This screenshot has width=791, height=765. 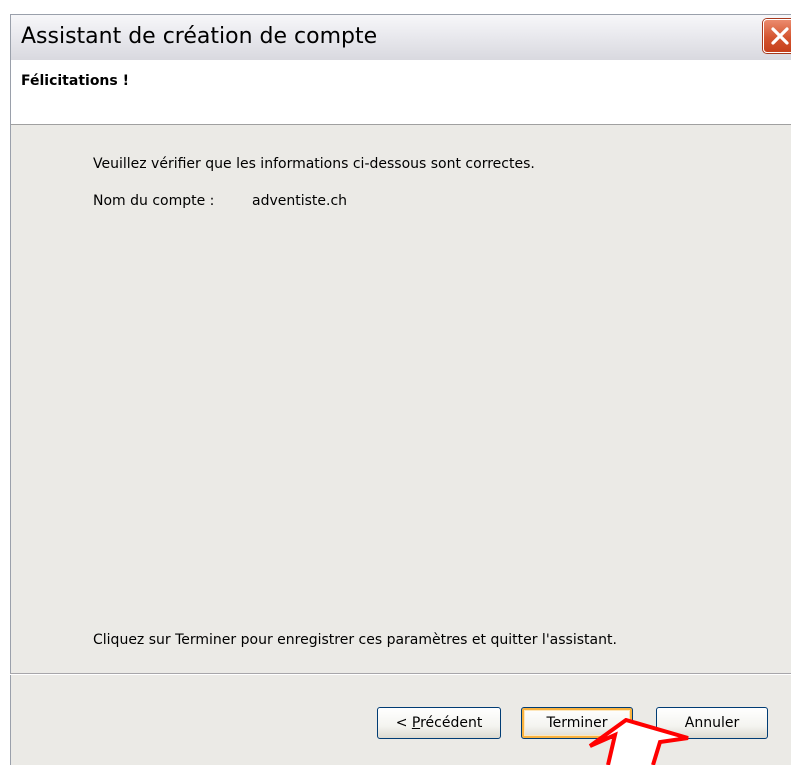 What do you see at coordinates (400, 37) in the screenshot?
I see `title-bar: Assistant de création de compte` at bounding box center [400, 37].